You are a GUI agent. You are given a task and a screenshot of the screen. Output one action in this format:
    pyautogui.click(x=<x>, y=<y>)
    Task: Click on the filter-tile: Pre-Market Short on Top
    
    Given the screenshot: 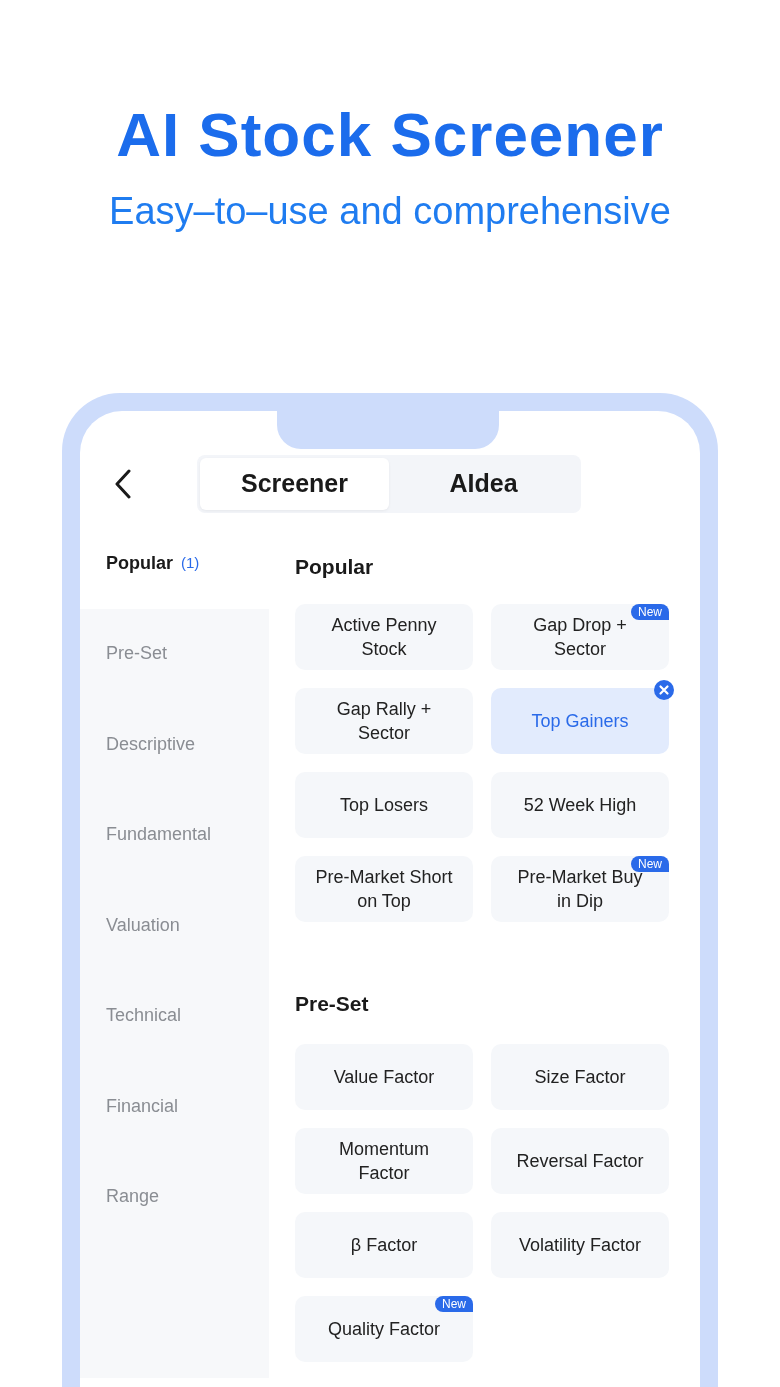 What is the action you would take?
    pyautogui.click(x=384, y=889)
    